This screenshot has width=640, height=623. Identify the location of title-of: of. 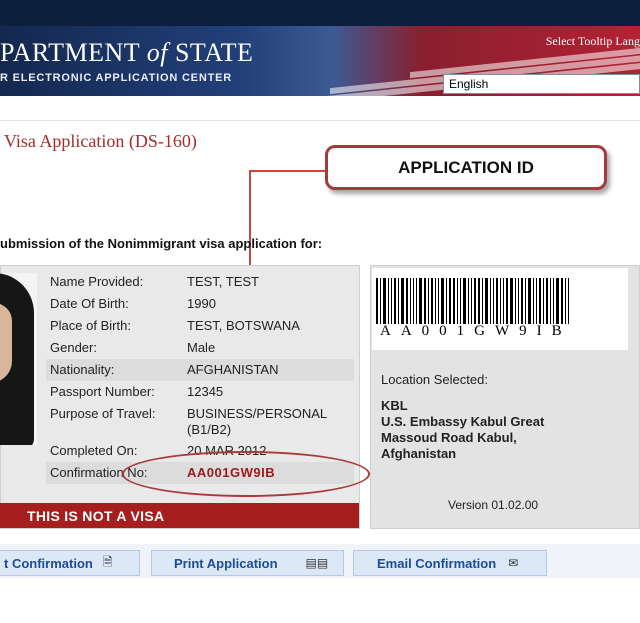
(157, 52).